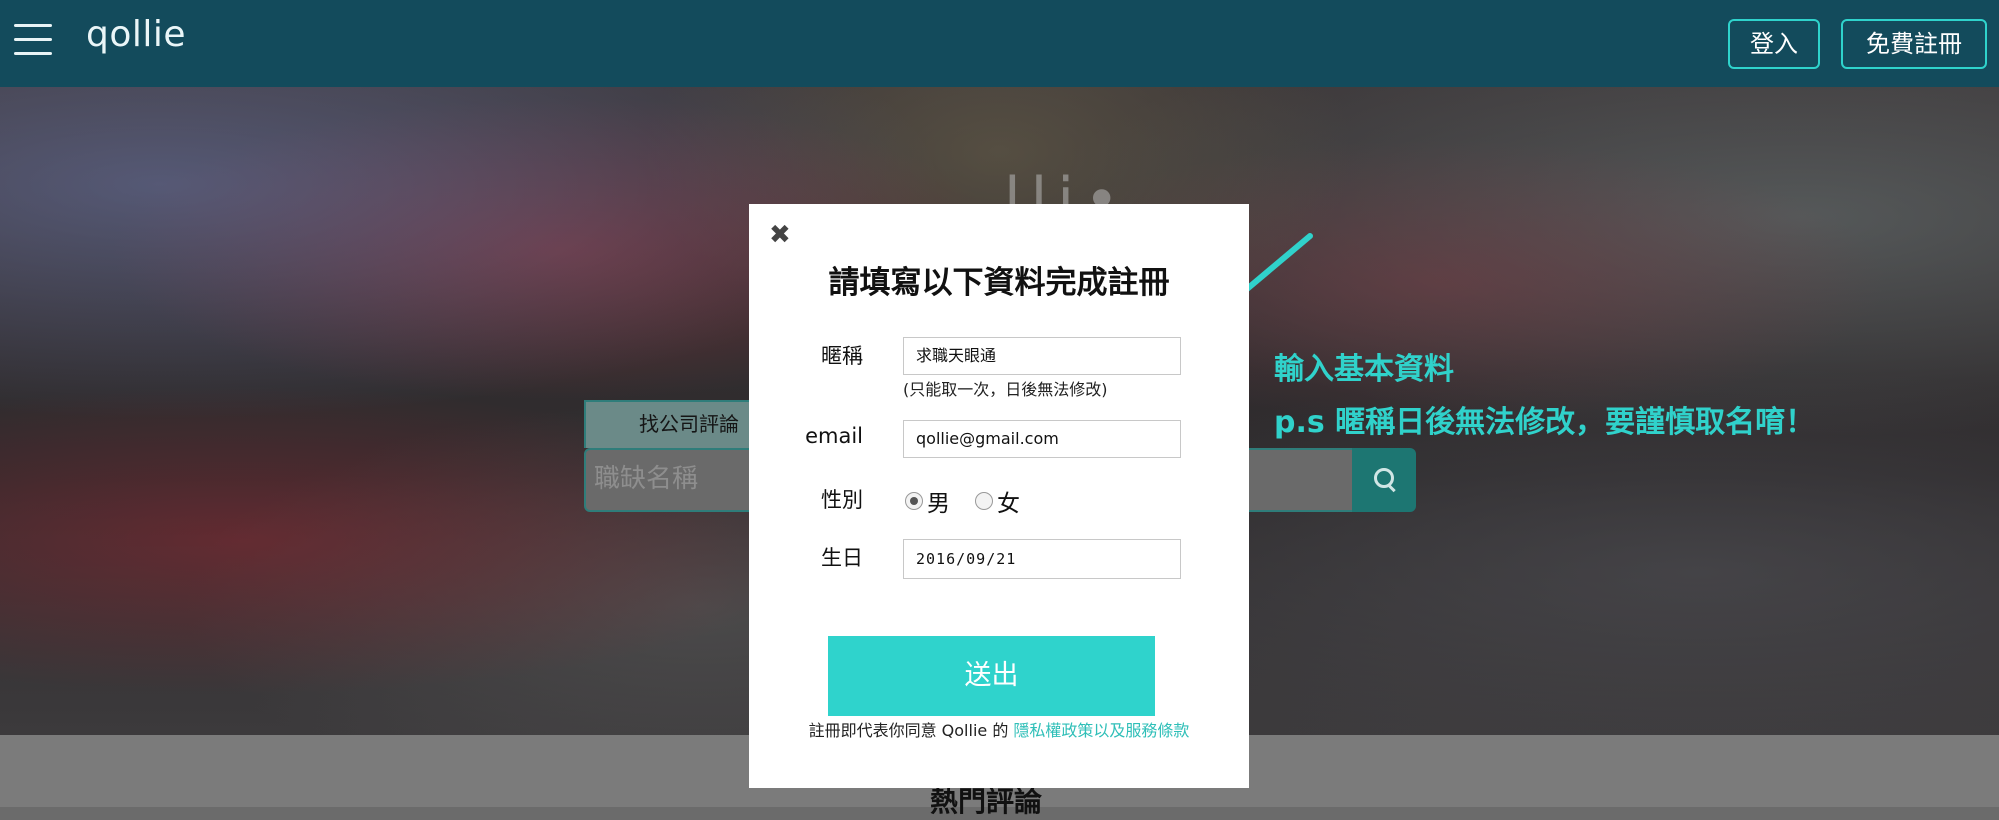 This screenshot has height=820, width=1999. What do you see at coordinates (834, 436) in the screenshot?
I see `email-label: email` at bounding box center [834, 436].